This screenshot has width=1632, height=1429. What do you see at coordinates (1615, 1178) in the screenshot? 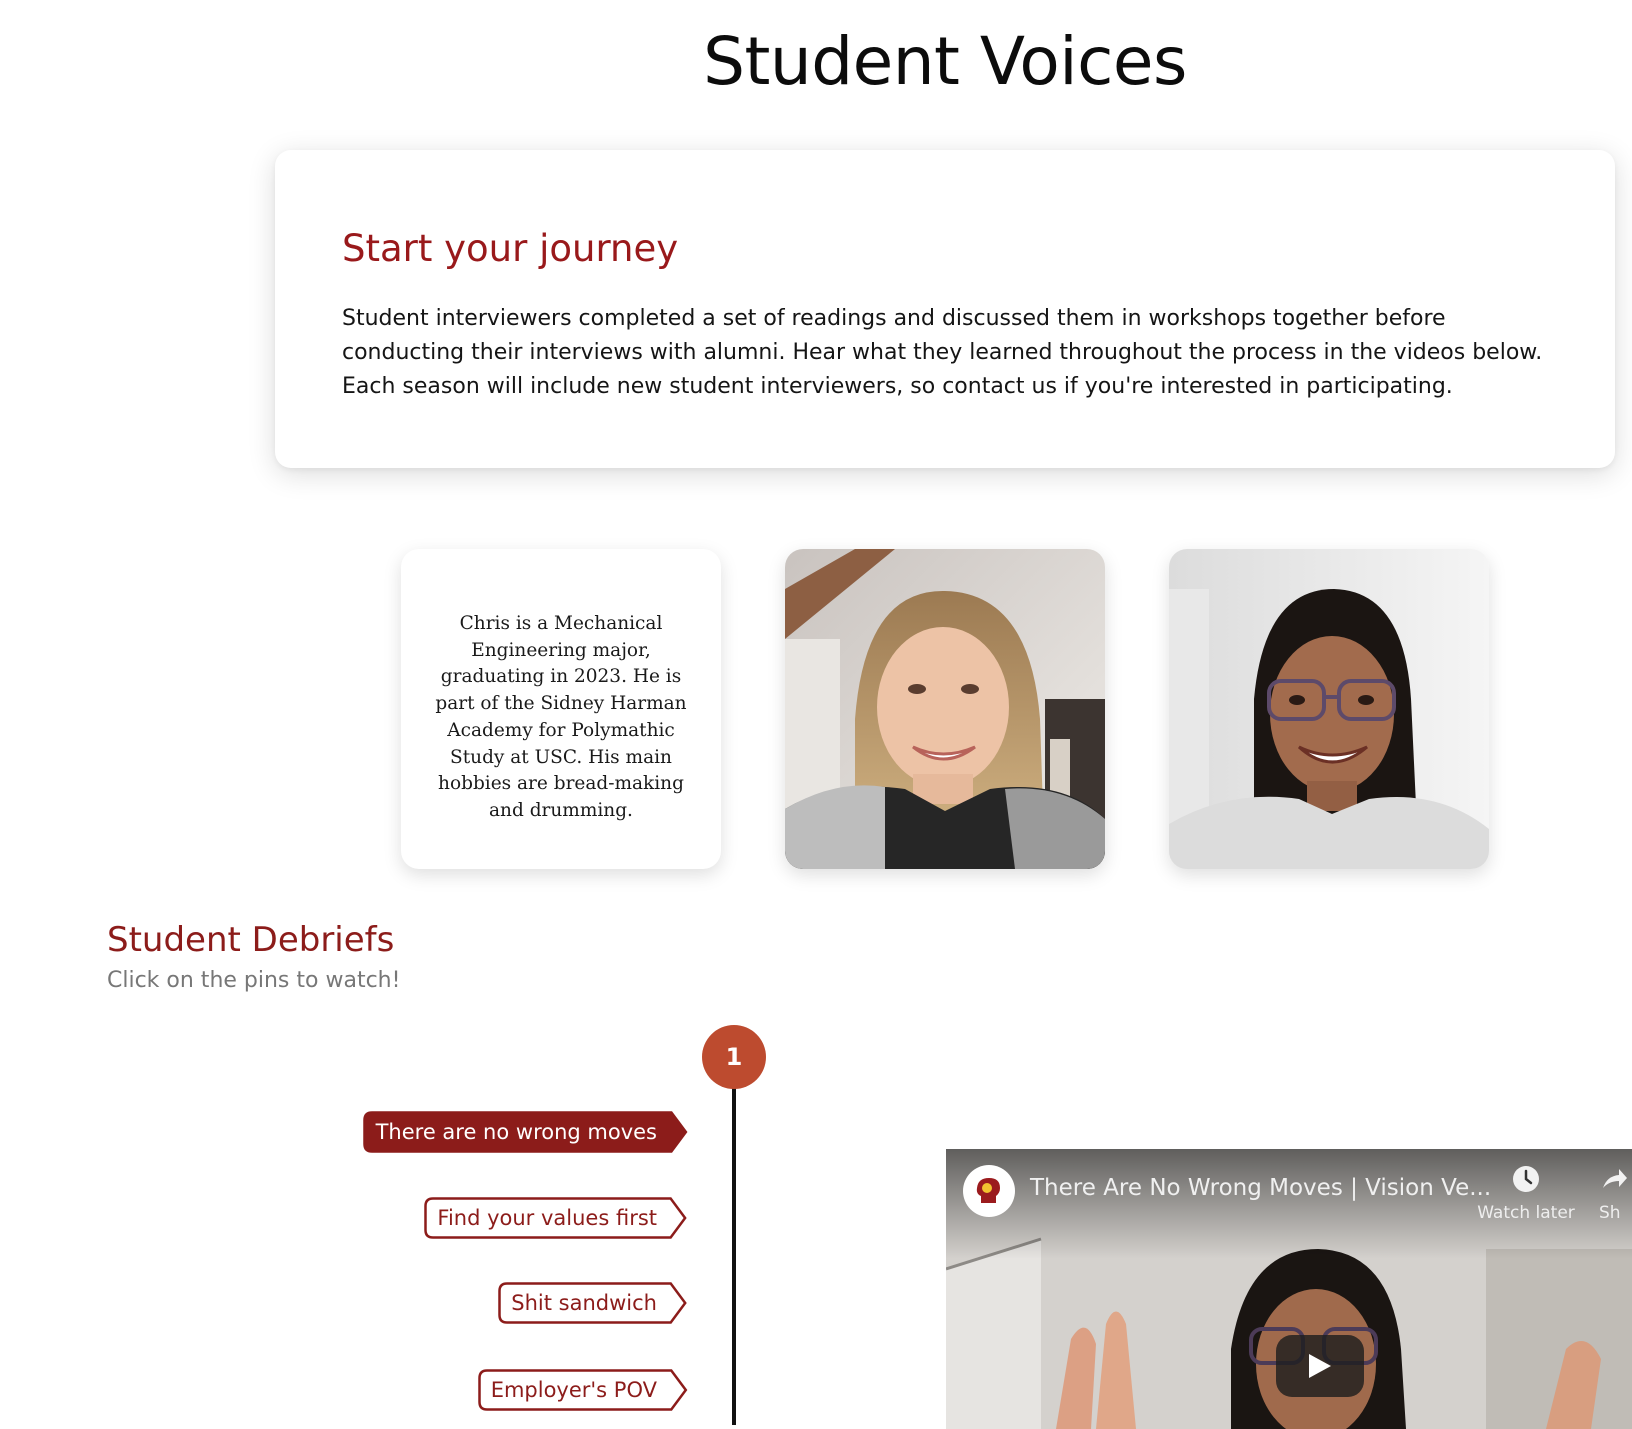
I see `share-arrow-icon` at bounding box center [1615, 1178].